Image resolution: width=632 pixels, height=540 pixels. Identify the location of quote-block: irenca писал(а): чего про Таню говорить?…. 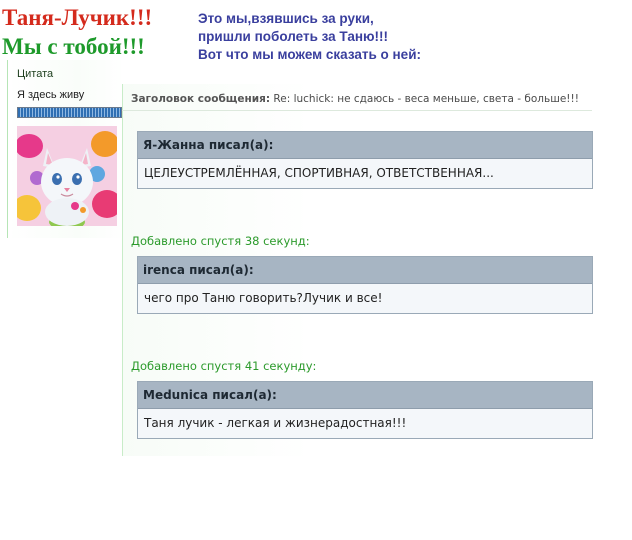
(365, 285).